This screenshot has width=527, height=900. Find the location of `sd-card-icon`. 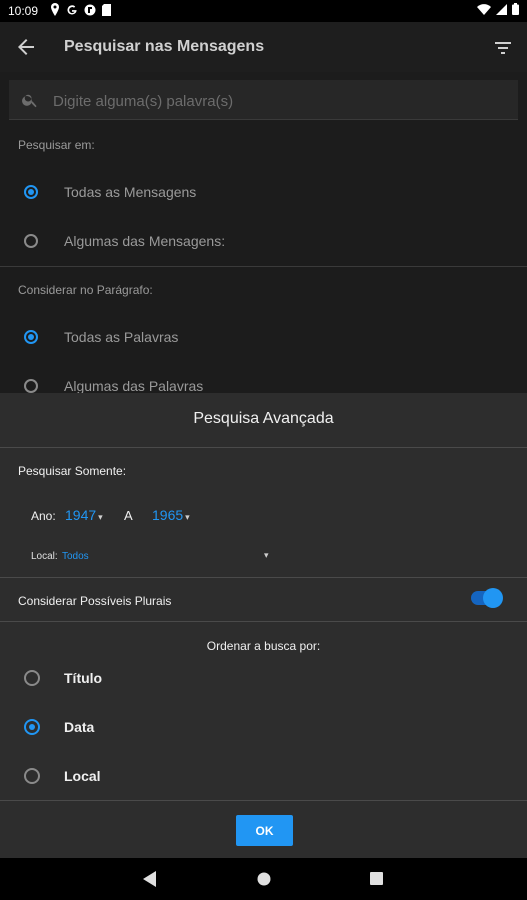

sd-card-icon is located at coordinates (106, 9).